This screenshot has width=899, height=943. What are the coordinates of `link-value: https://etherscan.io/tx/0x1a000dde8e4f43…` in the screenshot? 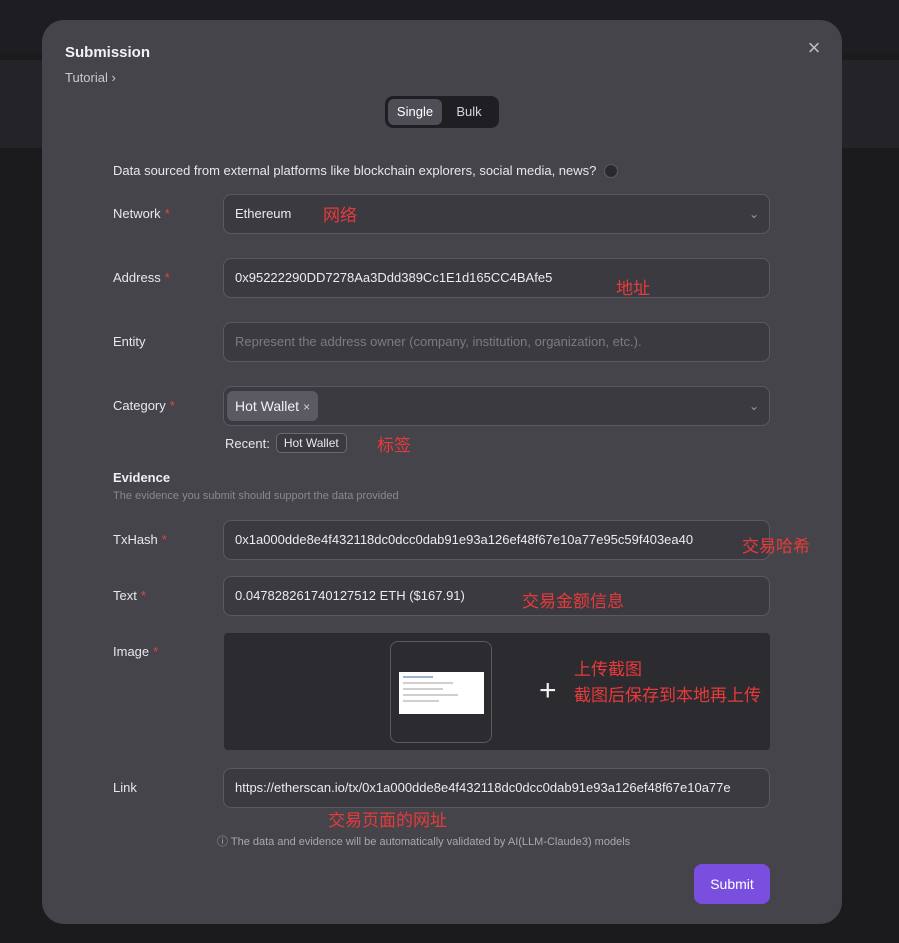 It's located at (483, 787).